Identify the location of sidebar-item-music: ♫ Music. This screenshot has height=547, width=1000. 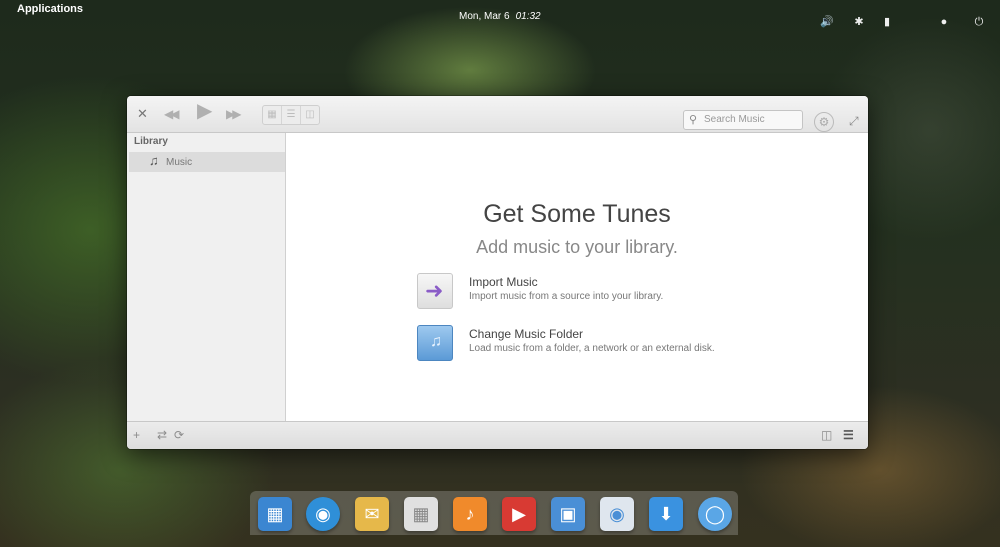
(207, 162).